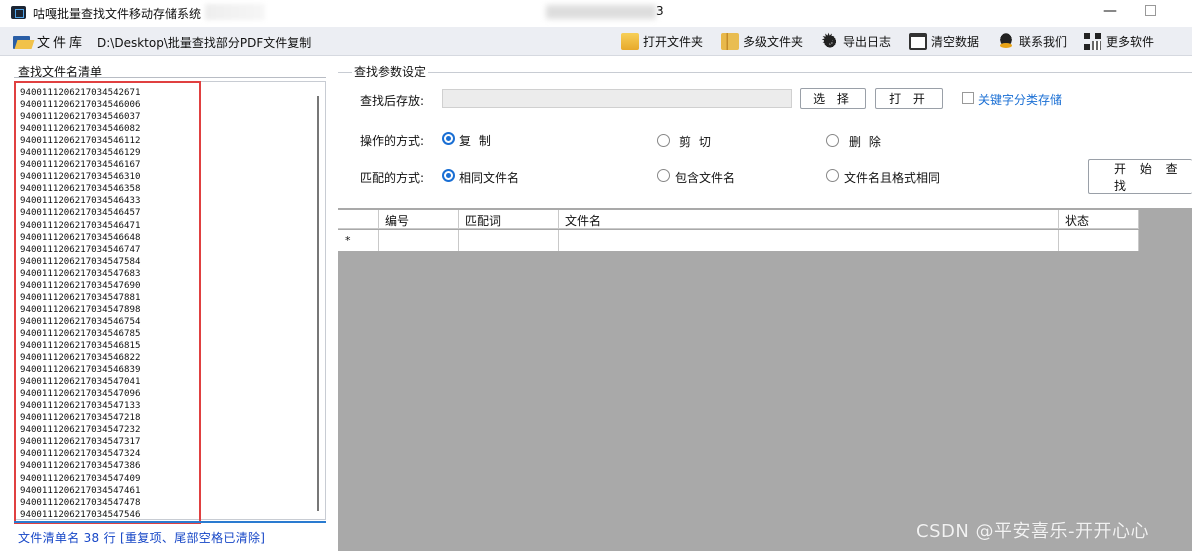 The height and width of the screenshot is (551, 1192). Describe the element at coordinates (1006, 41) in the screenshot. I see `qq-icon` at that location.